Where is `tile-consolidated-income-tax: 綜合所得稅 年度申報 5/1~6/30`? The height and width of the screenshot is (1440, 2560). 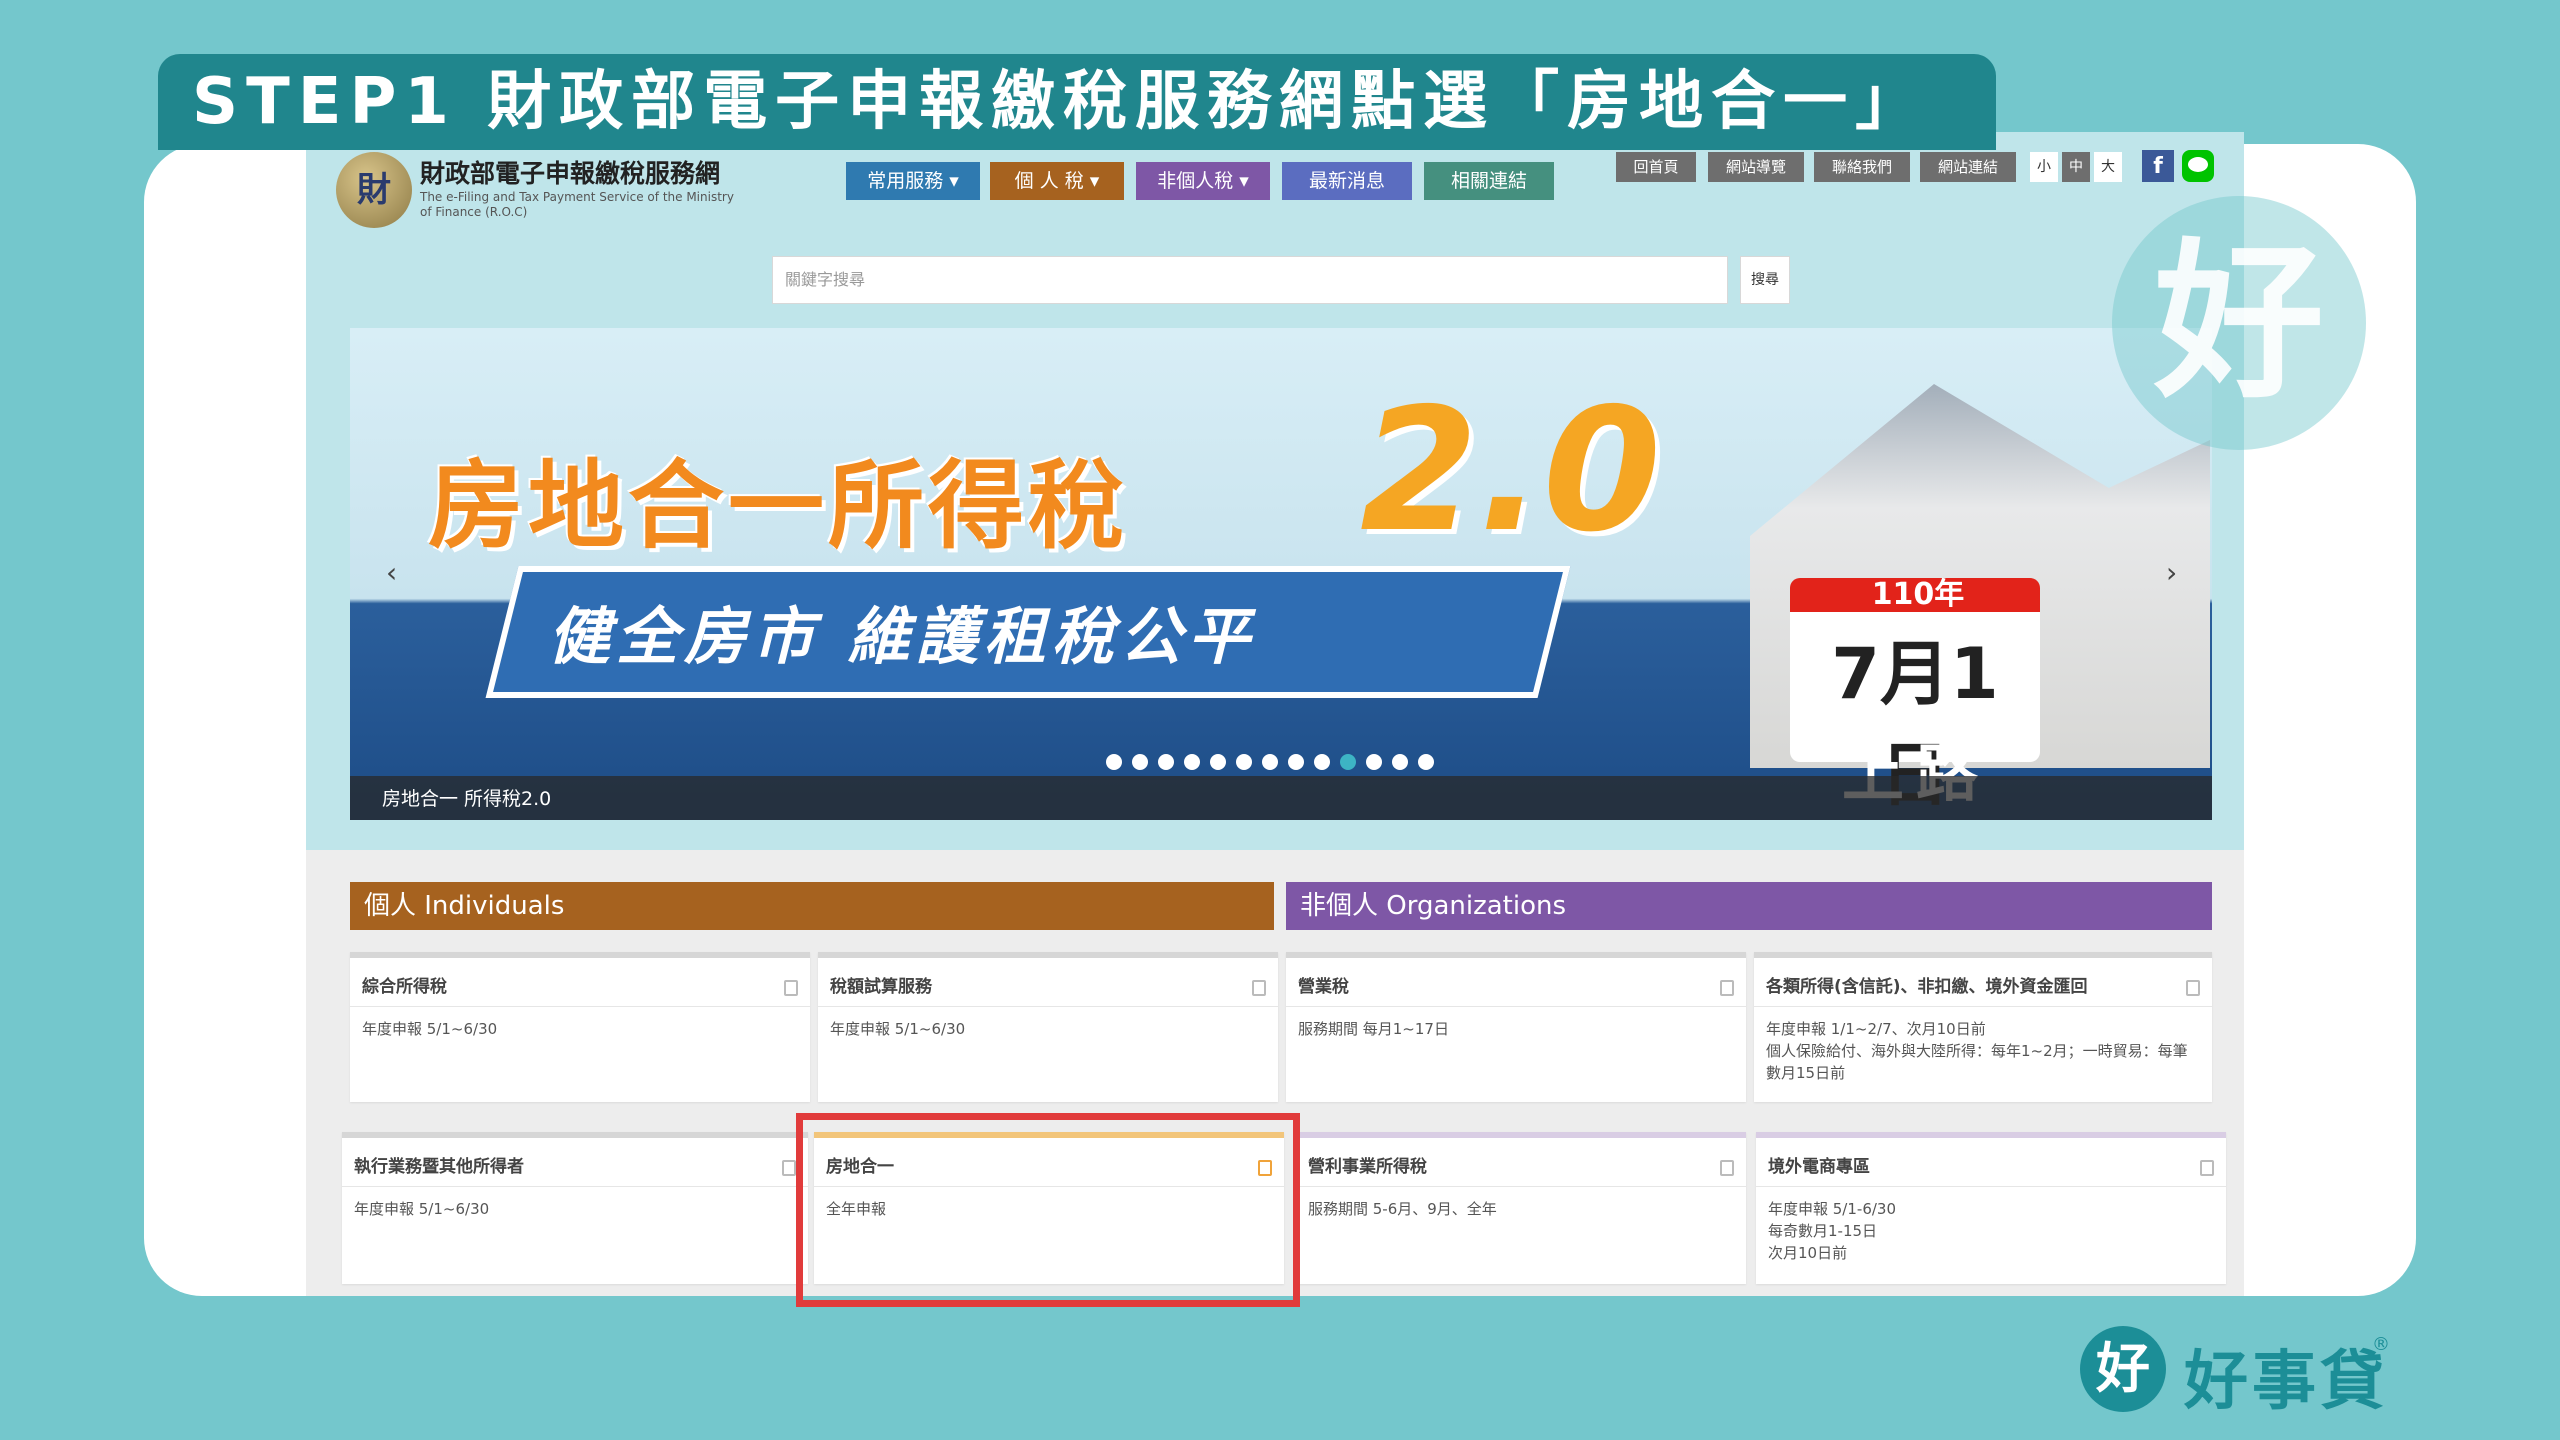
tile-consolidated-income-tax: 綜合所得稅 年度申報 5/1~6/30 is located at coordinates (580, 1027).